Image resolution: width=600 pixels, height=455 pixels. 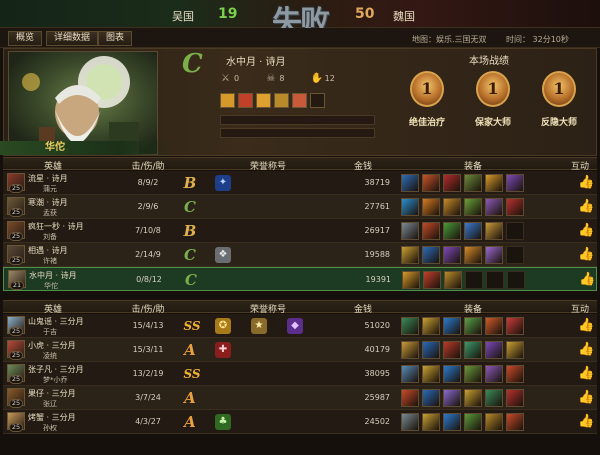 What do you see at coordinates (295, 326) in the screenshot?
I see `honor-purple-icon: ◆` at bounding box center [295, 326].